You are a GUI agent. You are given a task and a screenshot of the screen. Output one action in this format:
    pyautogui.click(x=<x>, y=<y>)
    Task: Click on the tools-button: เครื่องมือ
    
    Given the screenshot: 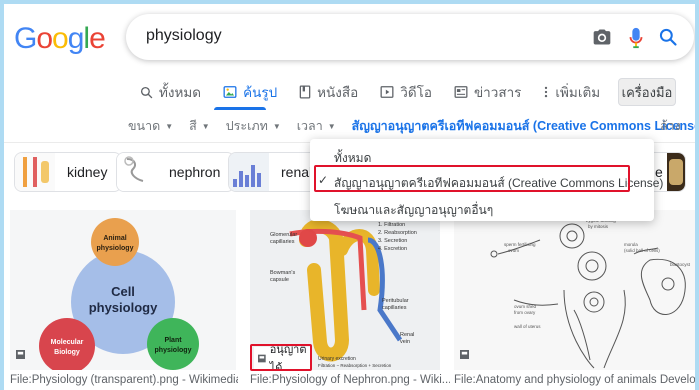 What is the action you would take?
    pyautogui.click(x=647, y=92)
    